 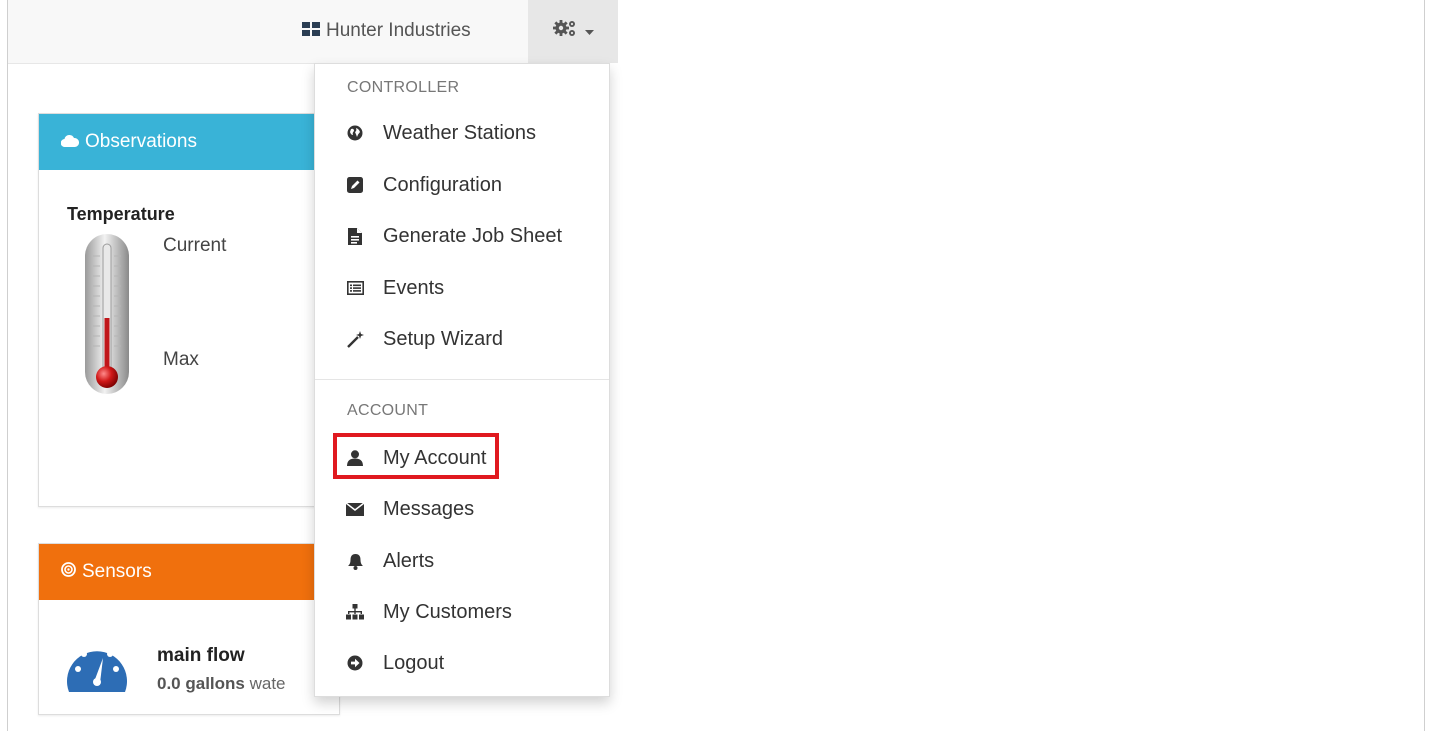 I want to click on temperature-label: Temperature, so click(x=121, y=214).